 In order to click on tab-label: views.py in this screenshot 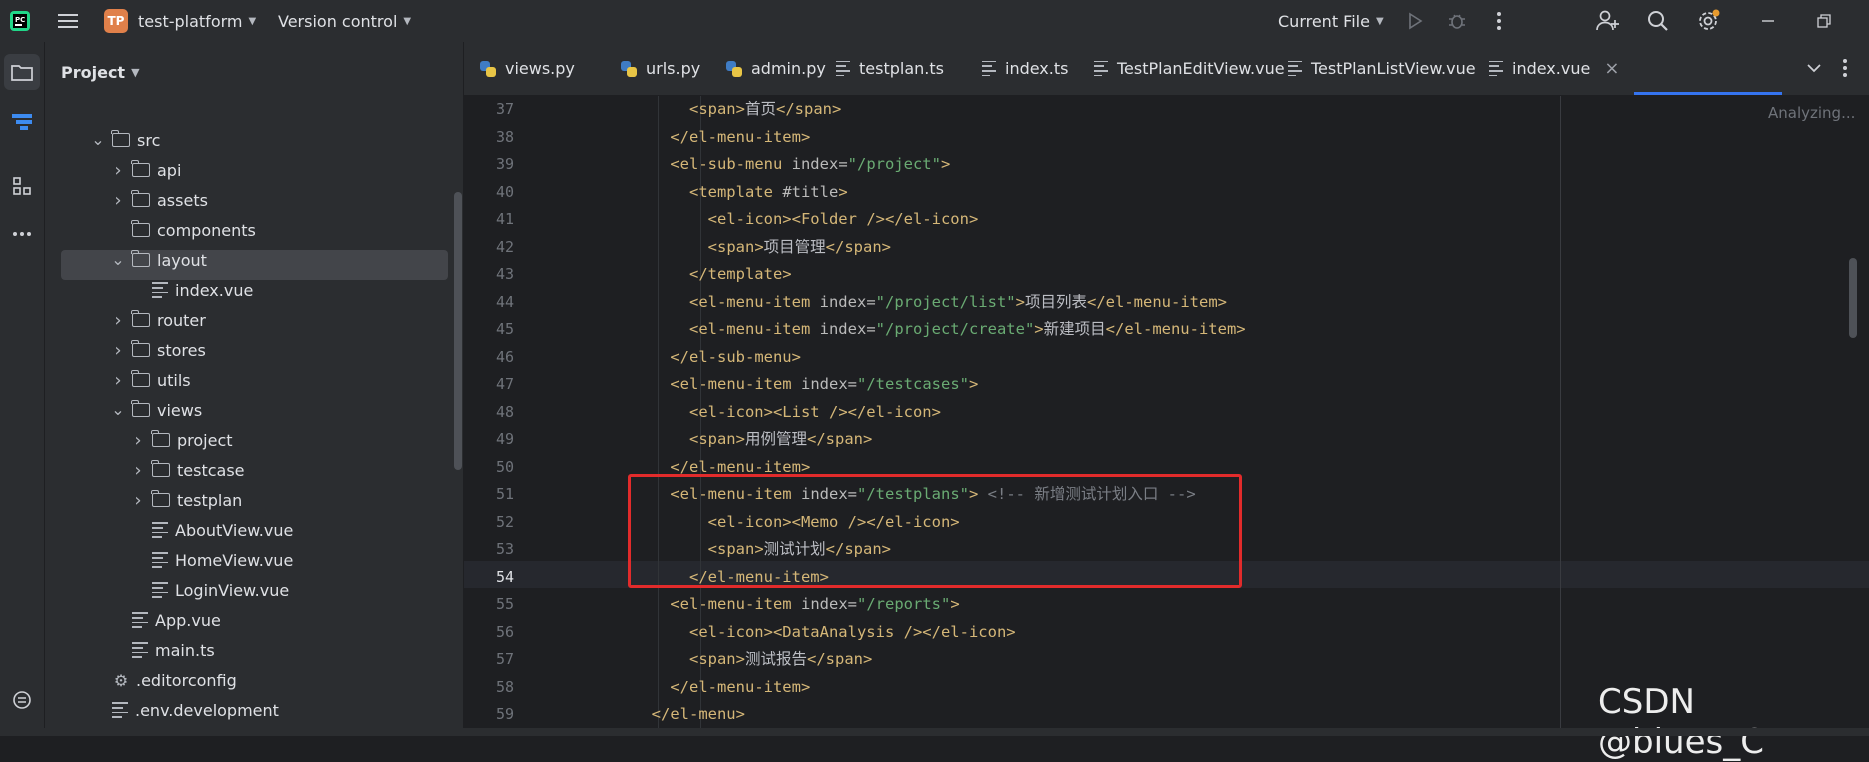, I will do `click(540, 68)`.